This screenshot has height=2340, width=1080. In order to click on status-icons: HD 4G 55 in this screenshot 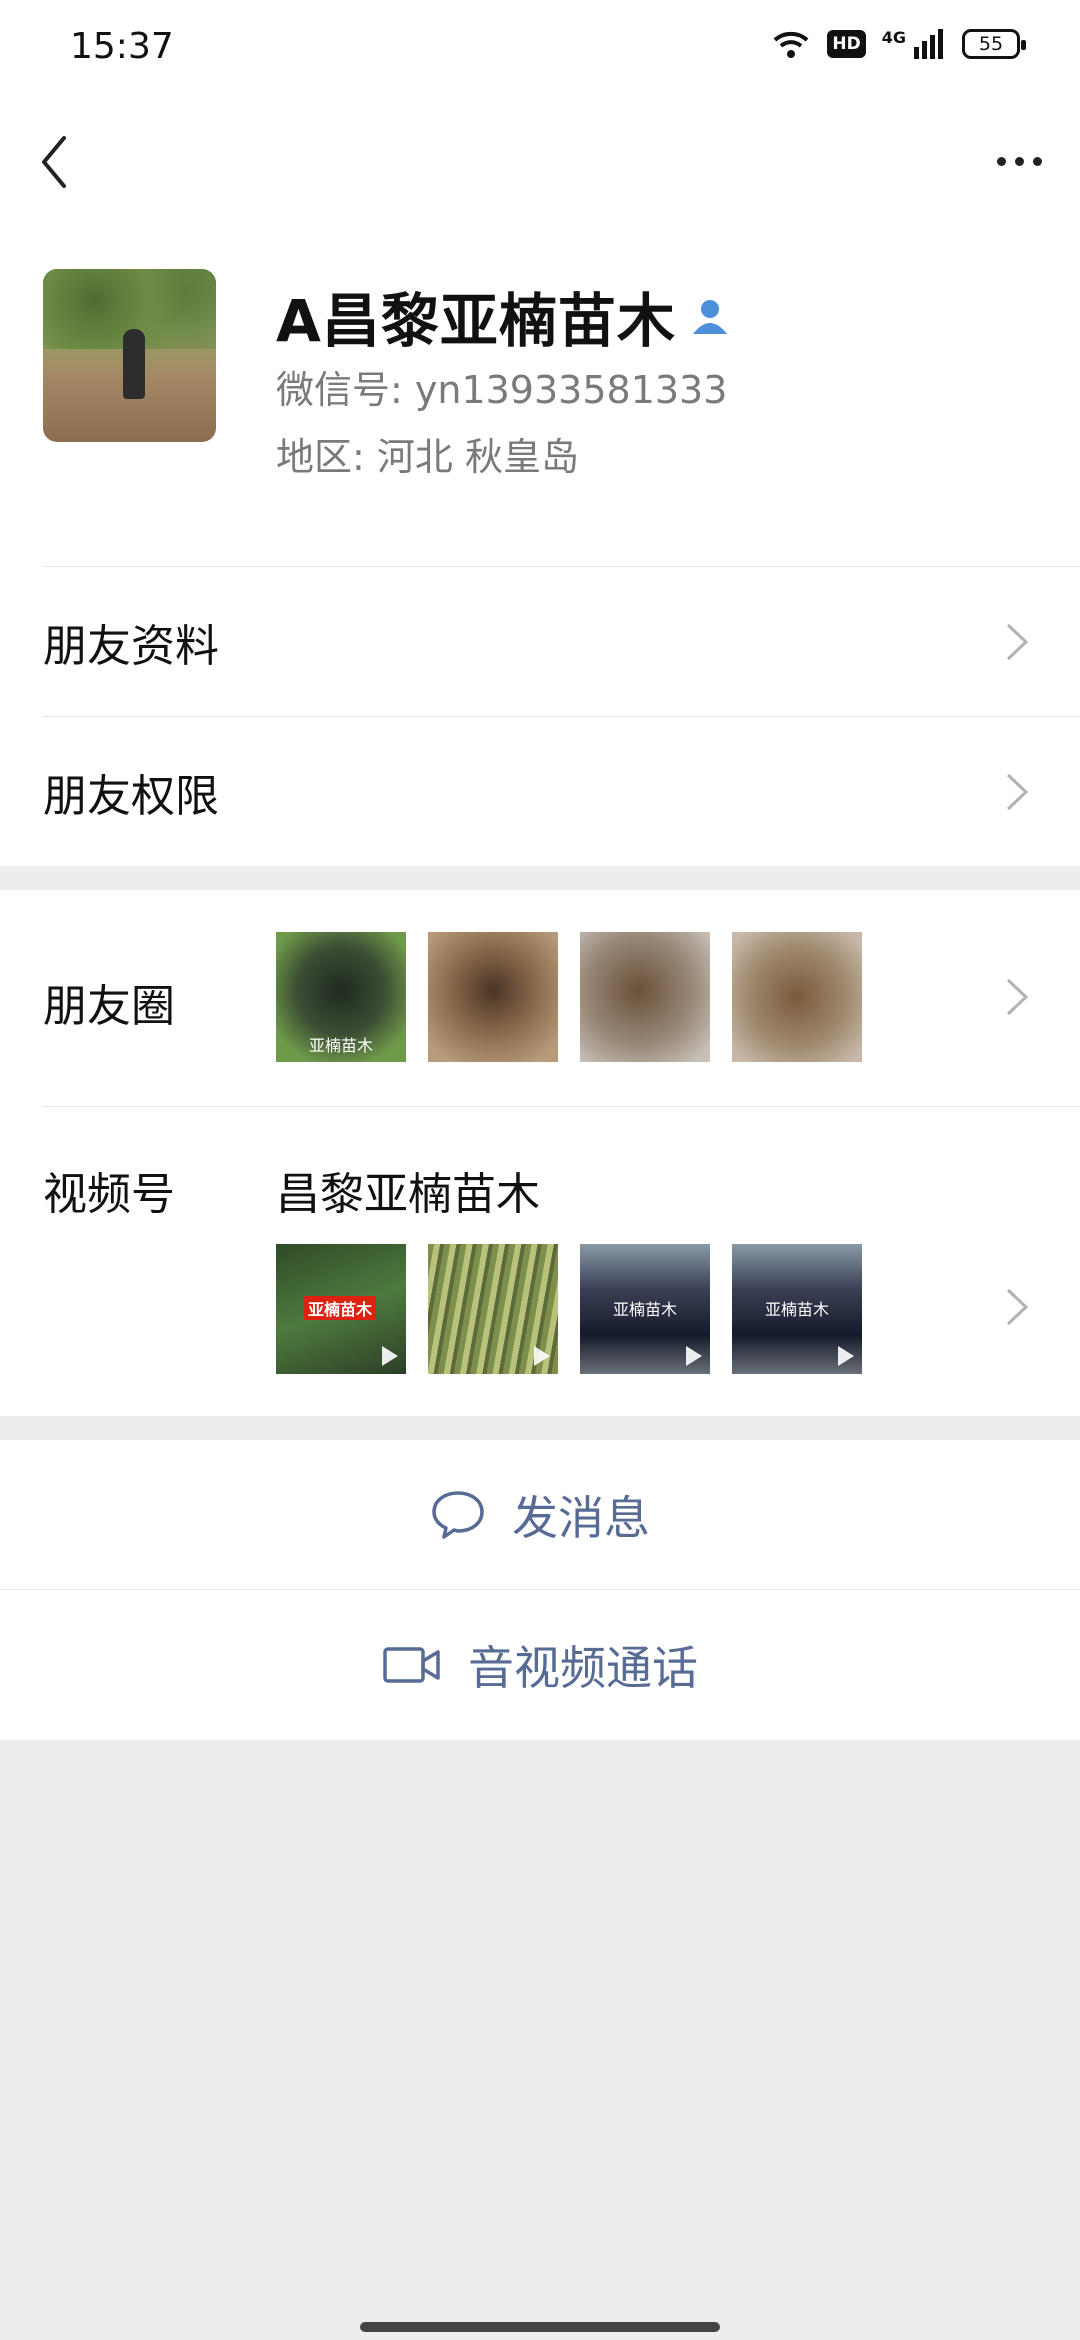, I will do `click(898, 43)`.